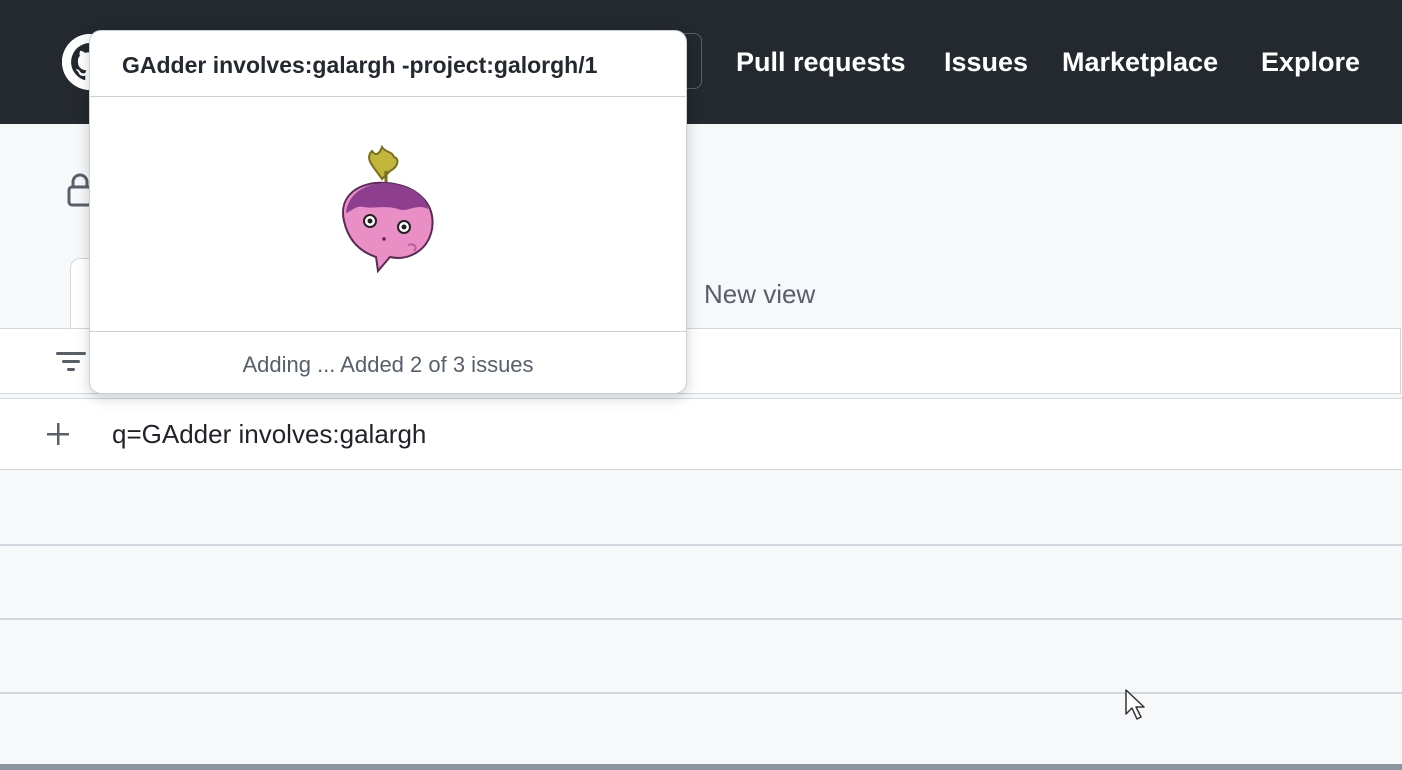  I want to click on nav-issues: Issues, so click(986, 62).